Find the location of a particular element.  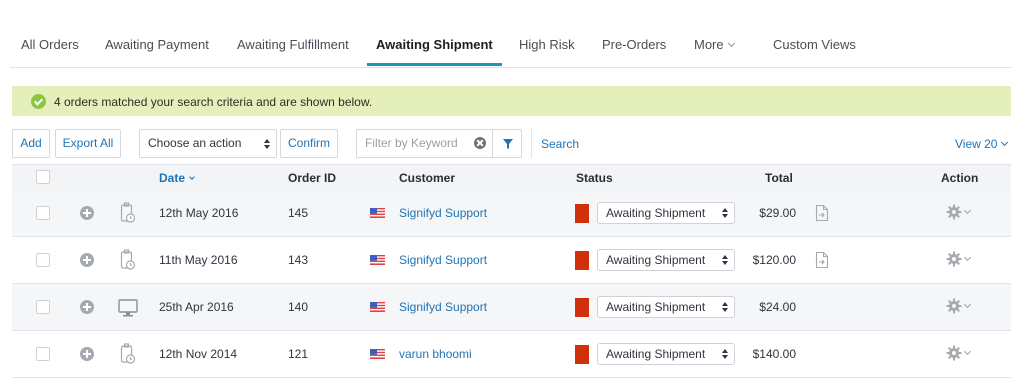

column-header-date: Date is located at coordinates (177, 178).